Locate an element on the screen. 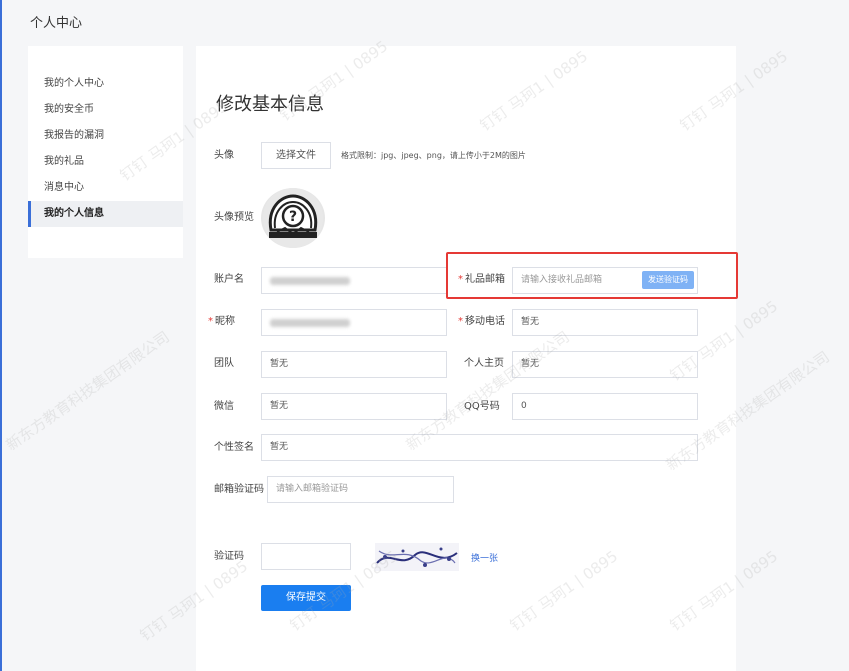  sidebar: 我的个人中心 我的安全币 我报告的漏洞 我的礼品 消息中心 我的个人信息 is located at coordinates (105, 152).